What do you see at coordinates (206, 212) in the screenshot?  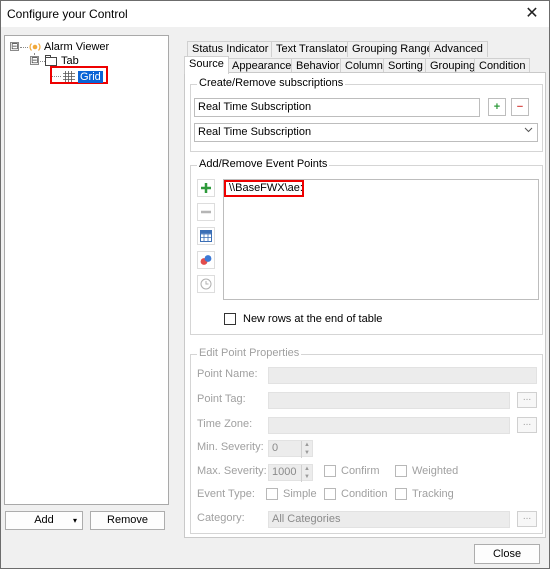 I see `remove-event-point-button` at bounding box center [206, 212].